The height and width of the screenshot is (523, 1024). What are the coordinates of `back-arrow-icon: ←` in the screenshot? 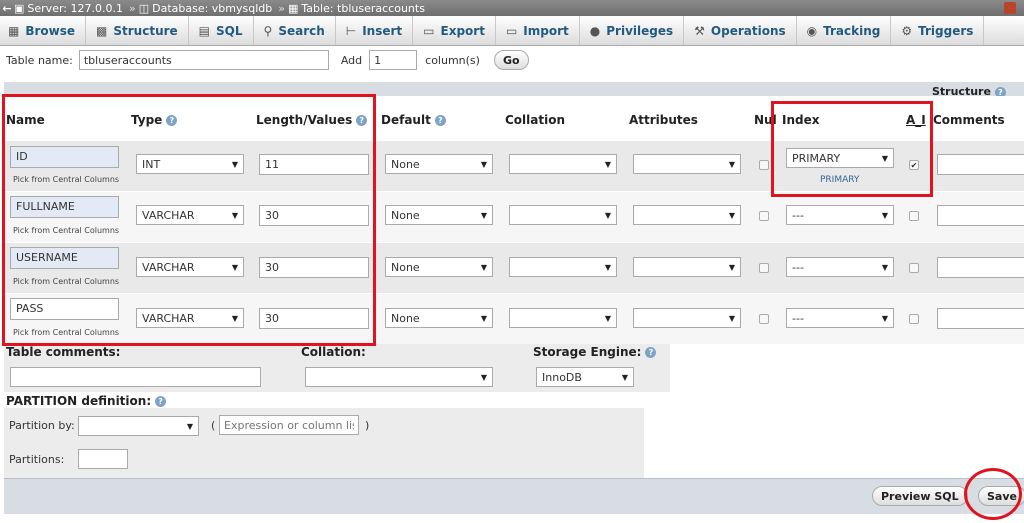 It's located at (7, 8).